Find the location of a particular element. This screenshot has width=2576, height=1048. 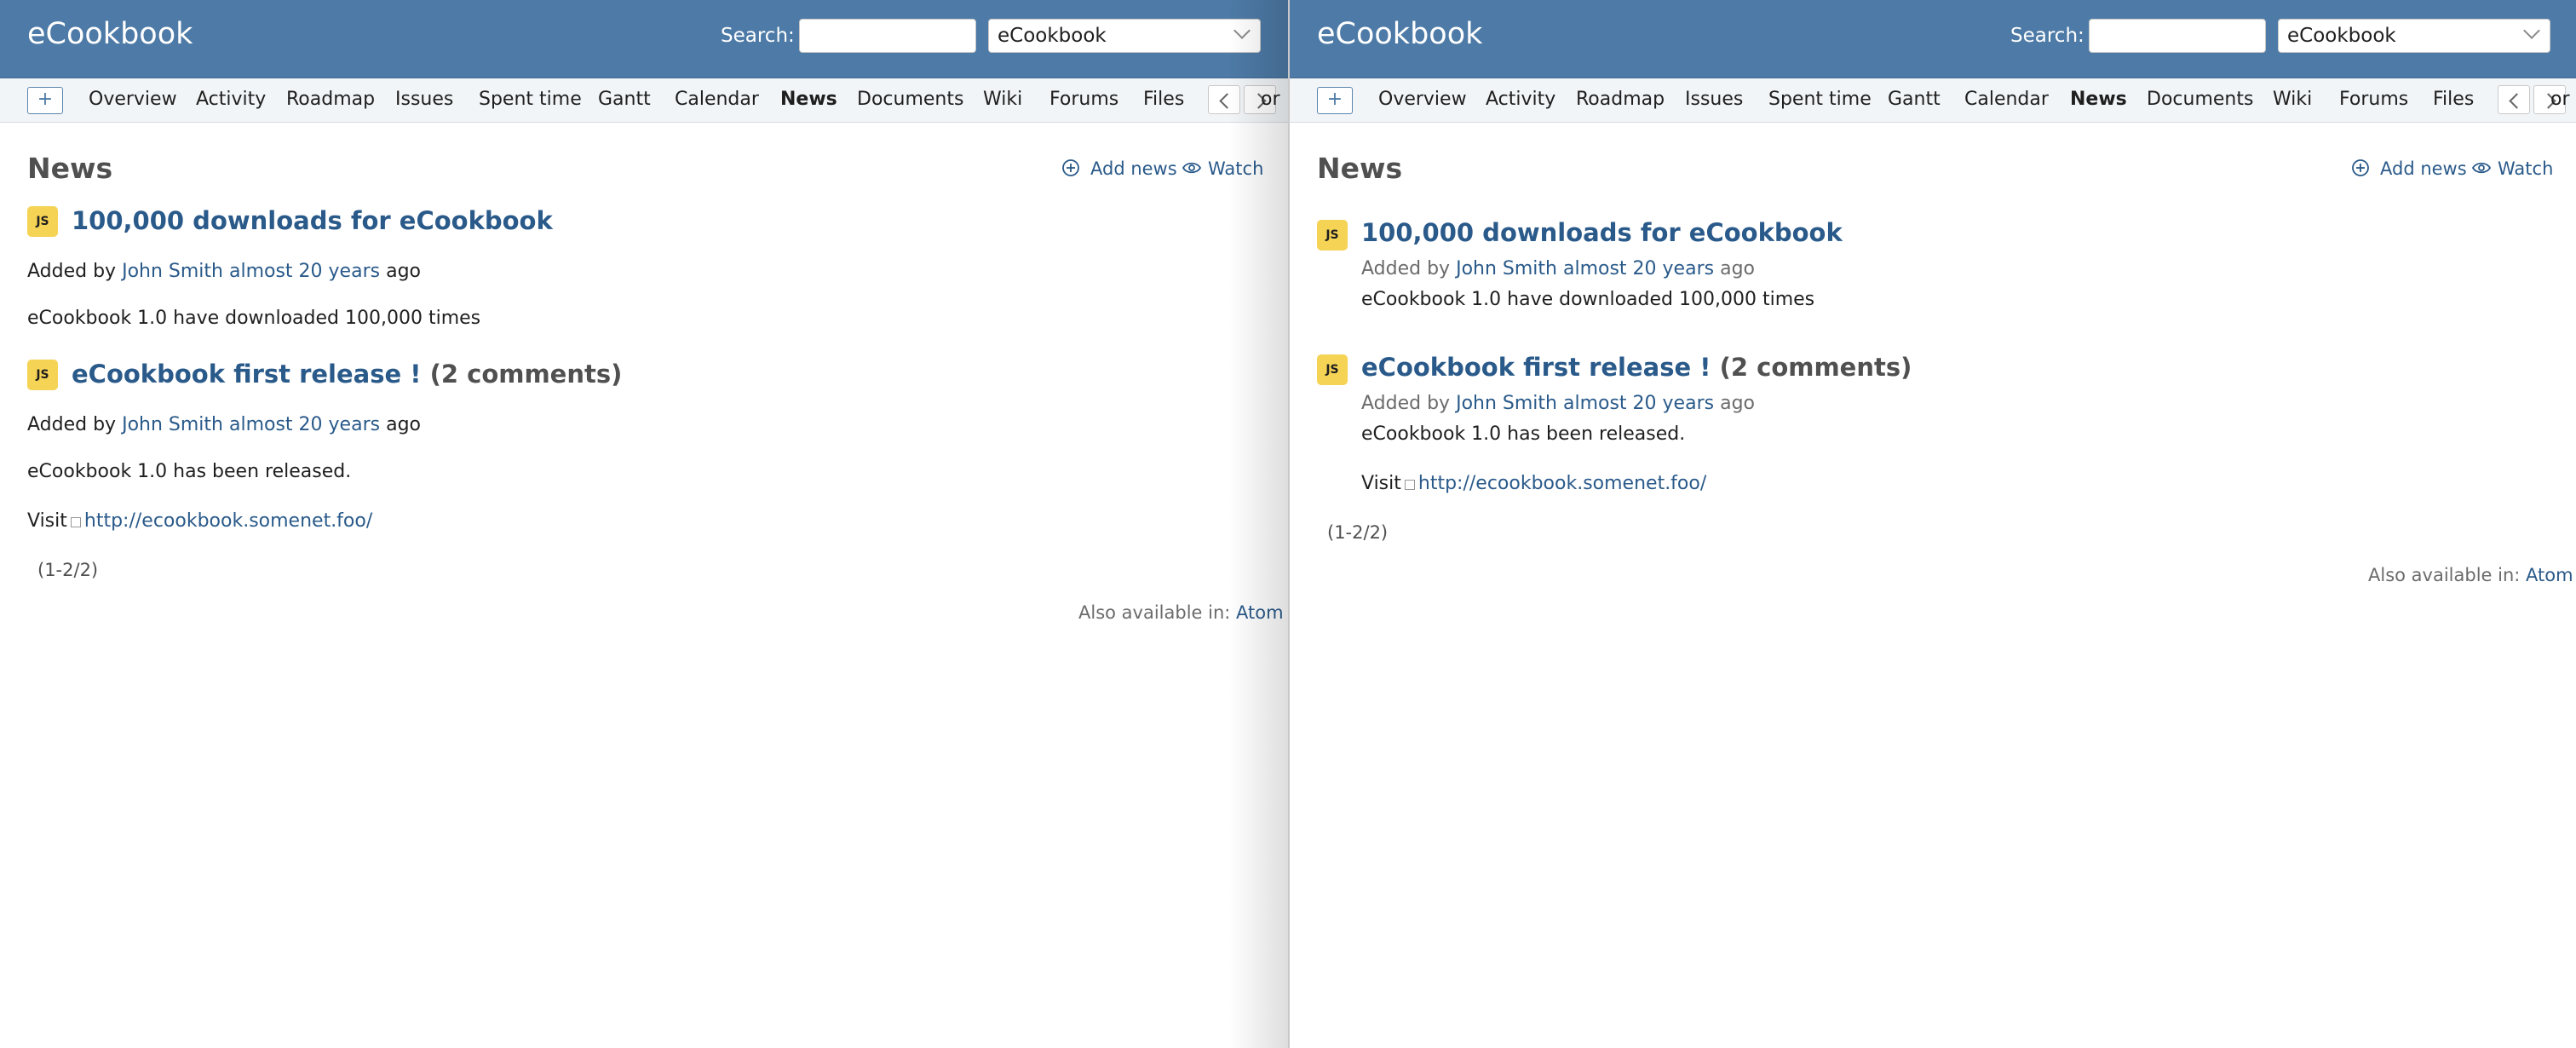

page-title: News is located at coordinates (70, 169).